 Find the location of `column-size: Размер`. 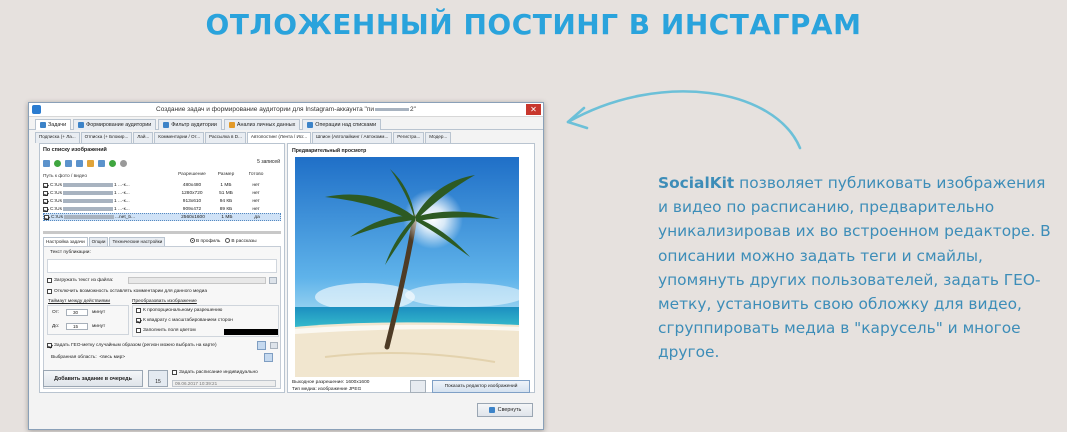

column-size: Размер is located at coordinates (226, 176).